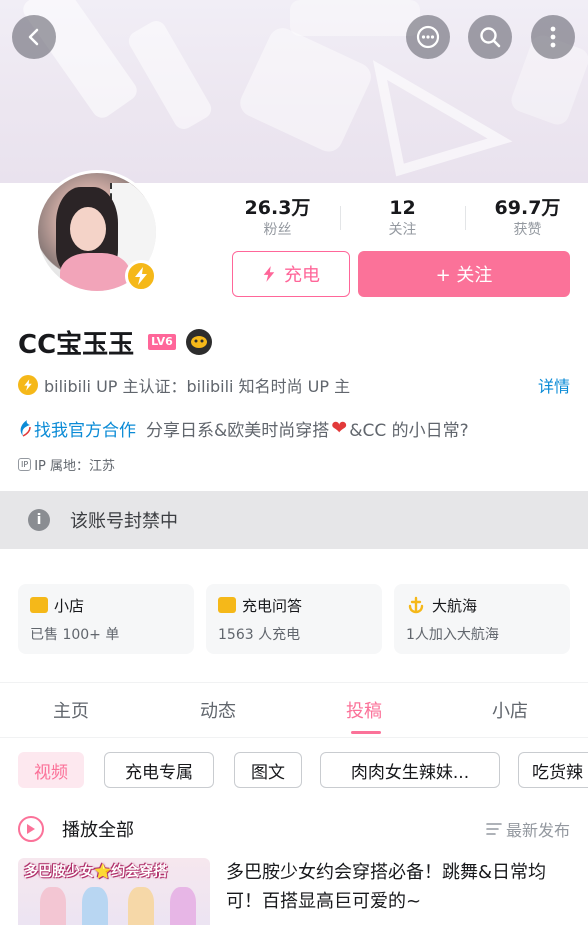 The height and width of the screenshot is (925, 588). I want to click on play-all-row: 播放全部 最新发布, so click(294, 829).